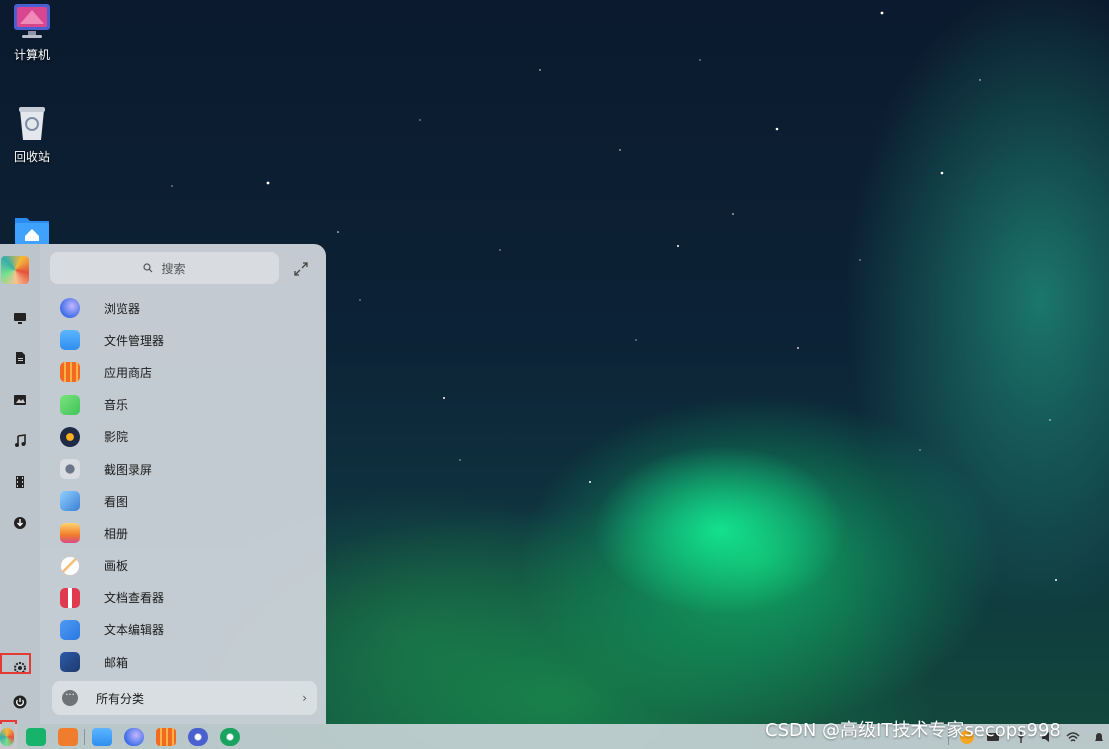 The image size is (1109, 749). What do you see at coordinates (185, 630) in the screenshot?
I see `list-item: 文本编辑器` at bounding box center [185, 630].